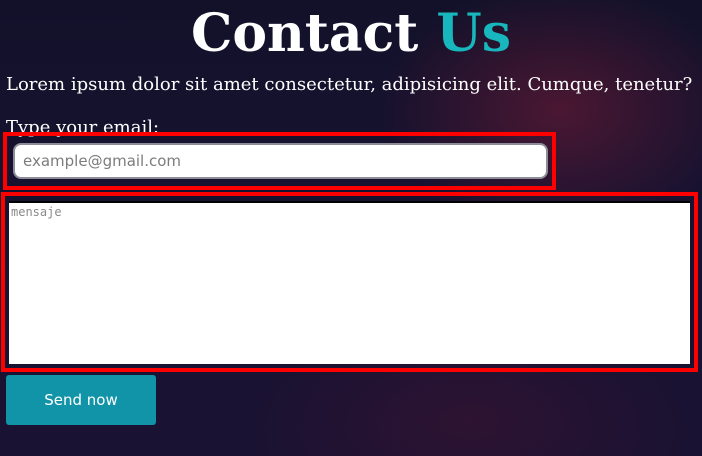 The width and height of the screenshot is (702, 456). I want to click on send-now-button: Send now, so click(81, 400).